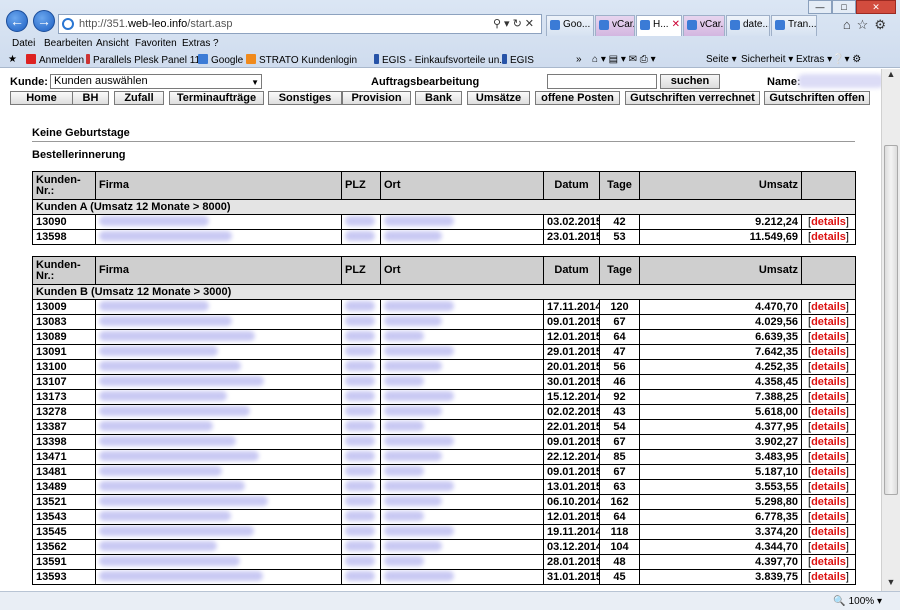  What do you see at coordinates (139, 98) in the screenshot?
I see `nav-zufall: Zufall` at bounding box center [139, 98].